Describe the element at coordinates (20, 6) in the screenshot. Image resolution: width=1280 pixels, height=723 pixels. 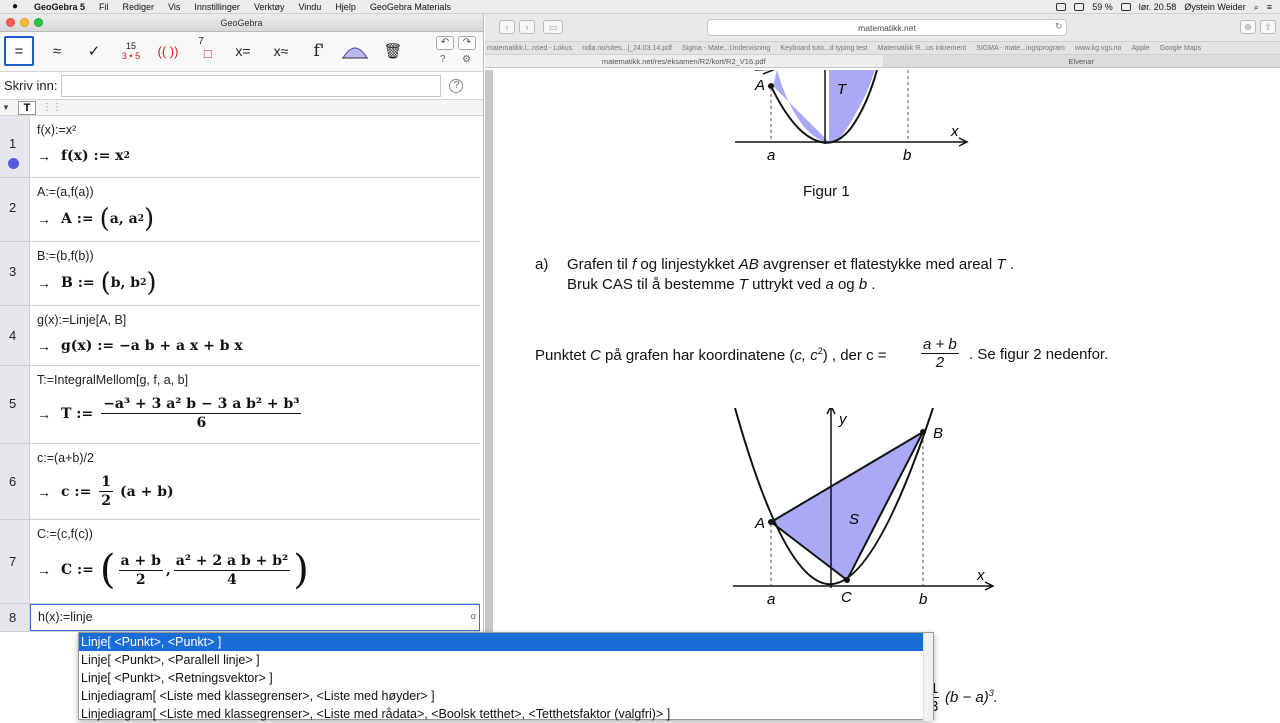
I see `apple-icon: ●` at that location.